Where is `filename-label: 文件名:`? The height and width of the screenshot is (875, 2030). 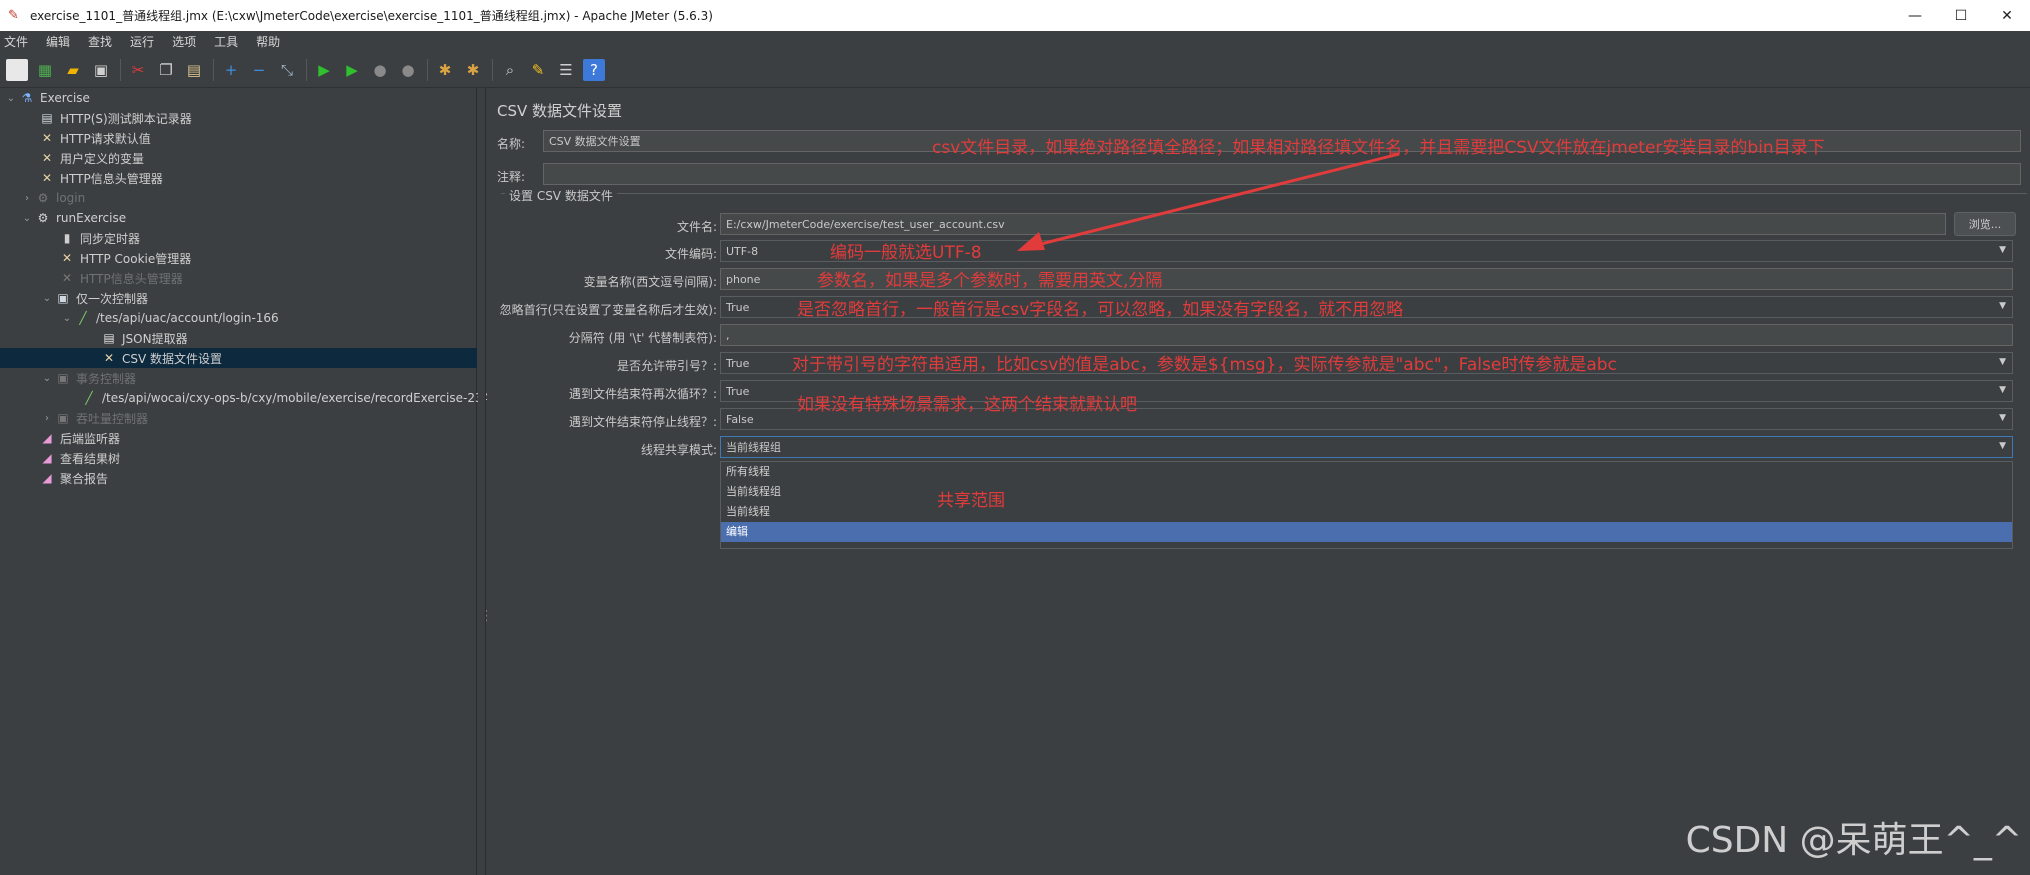 filename-label: 文件名: is located at coordinates (696, 227).